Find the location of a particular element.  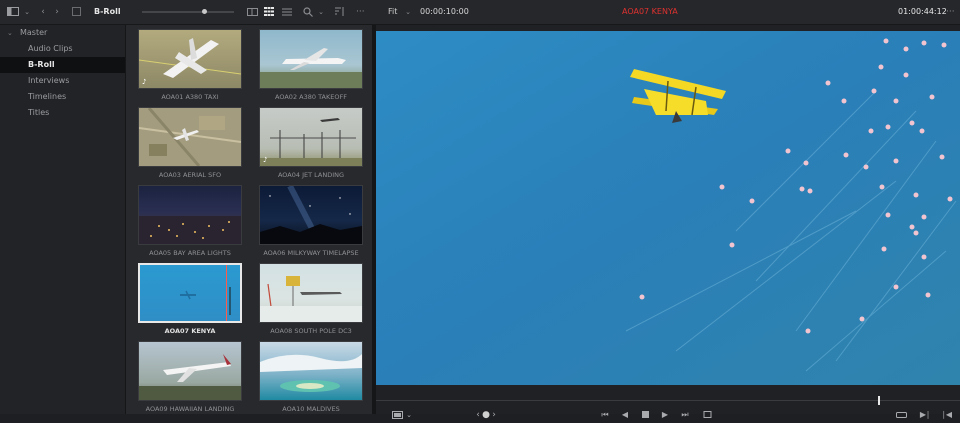

bin-name: B-Roll is located at coordinates (107, 11).